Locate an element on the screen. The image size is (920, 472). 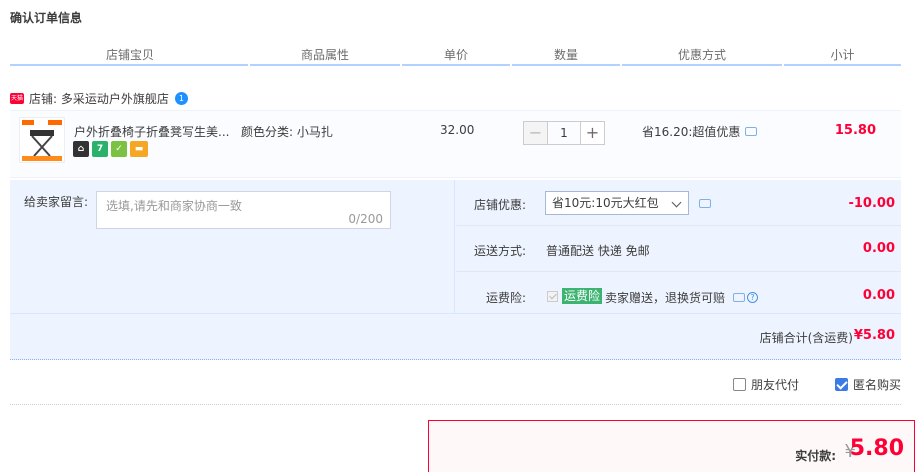
help-icon: ? is located at coordinates (753, 297).